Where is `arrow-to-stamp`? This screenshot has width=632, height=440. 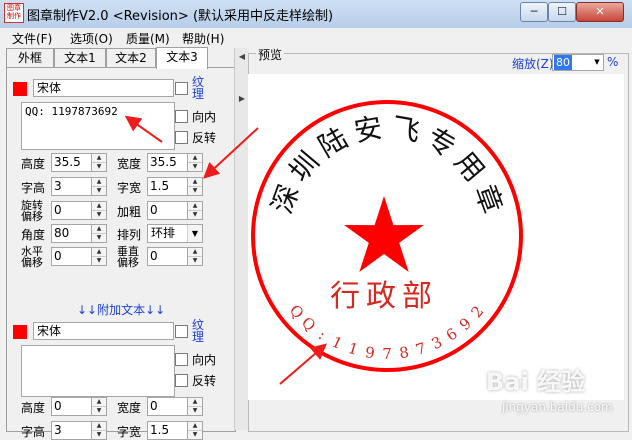
arrow-to-stamp is located at coordinates (303, 364).